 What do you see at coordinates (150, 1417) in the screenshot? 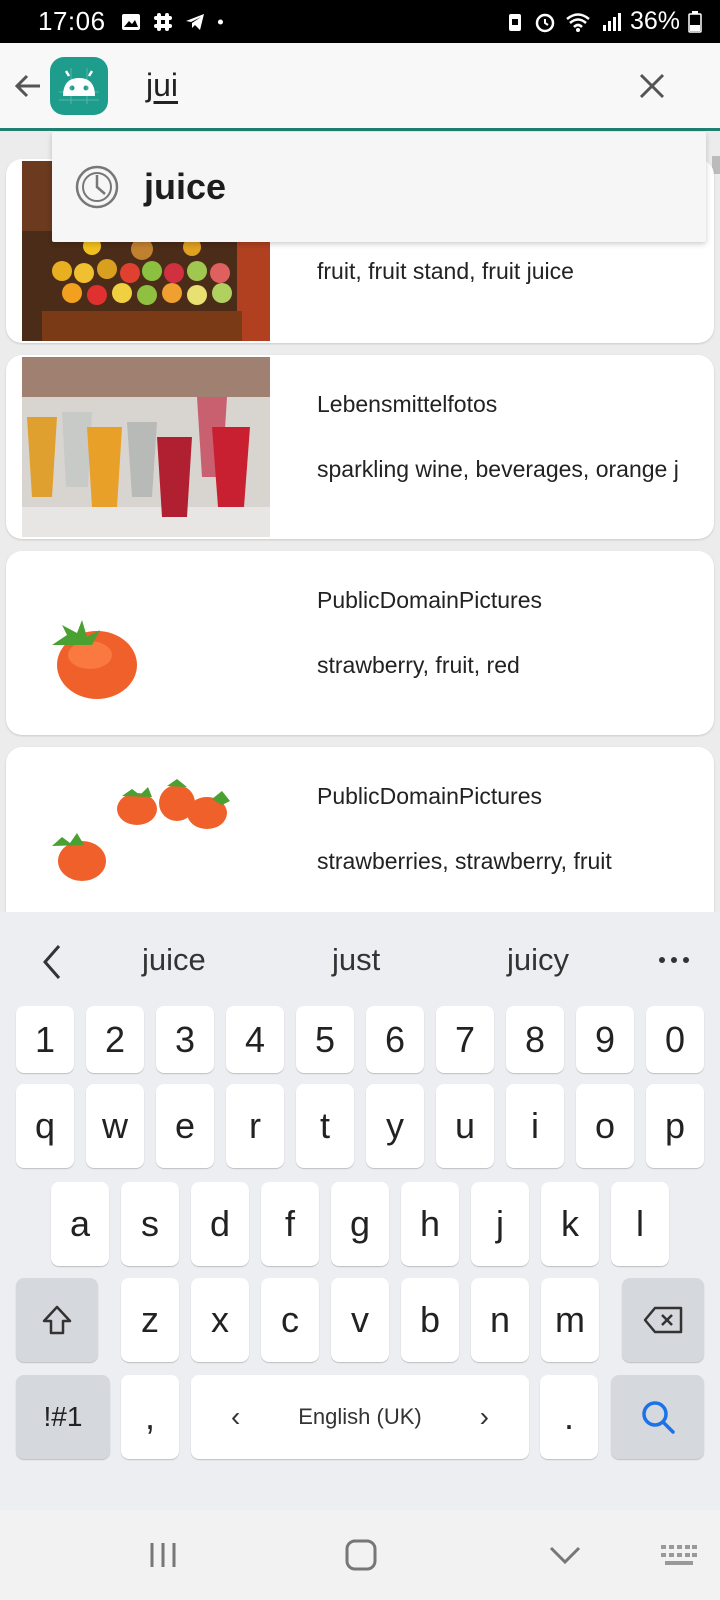
I see `comma-key: ,` at bounding box center [150, 1417].